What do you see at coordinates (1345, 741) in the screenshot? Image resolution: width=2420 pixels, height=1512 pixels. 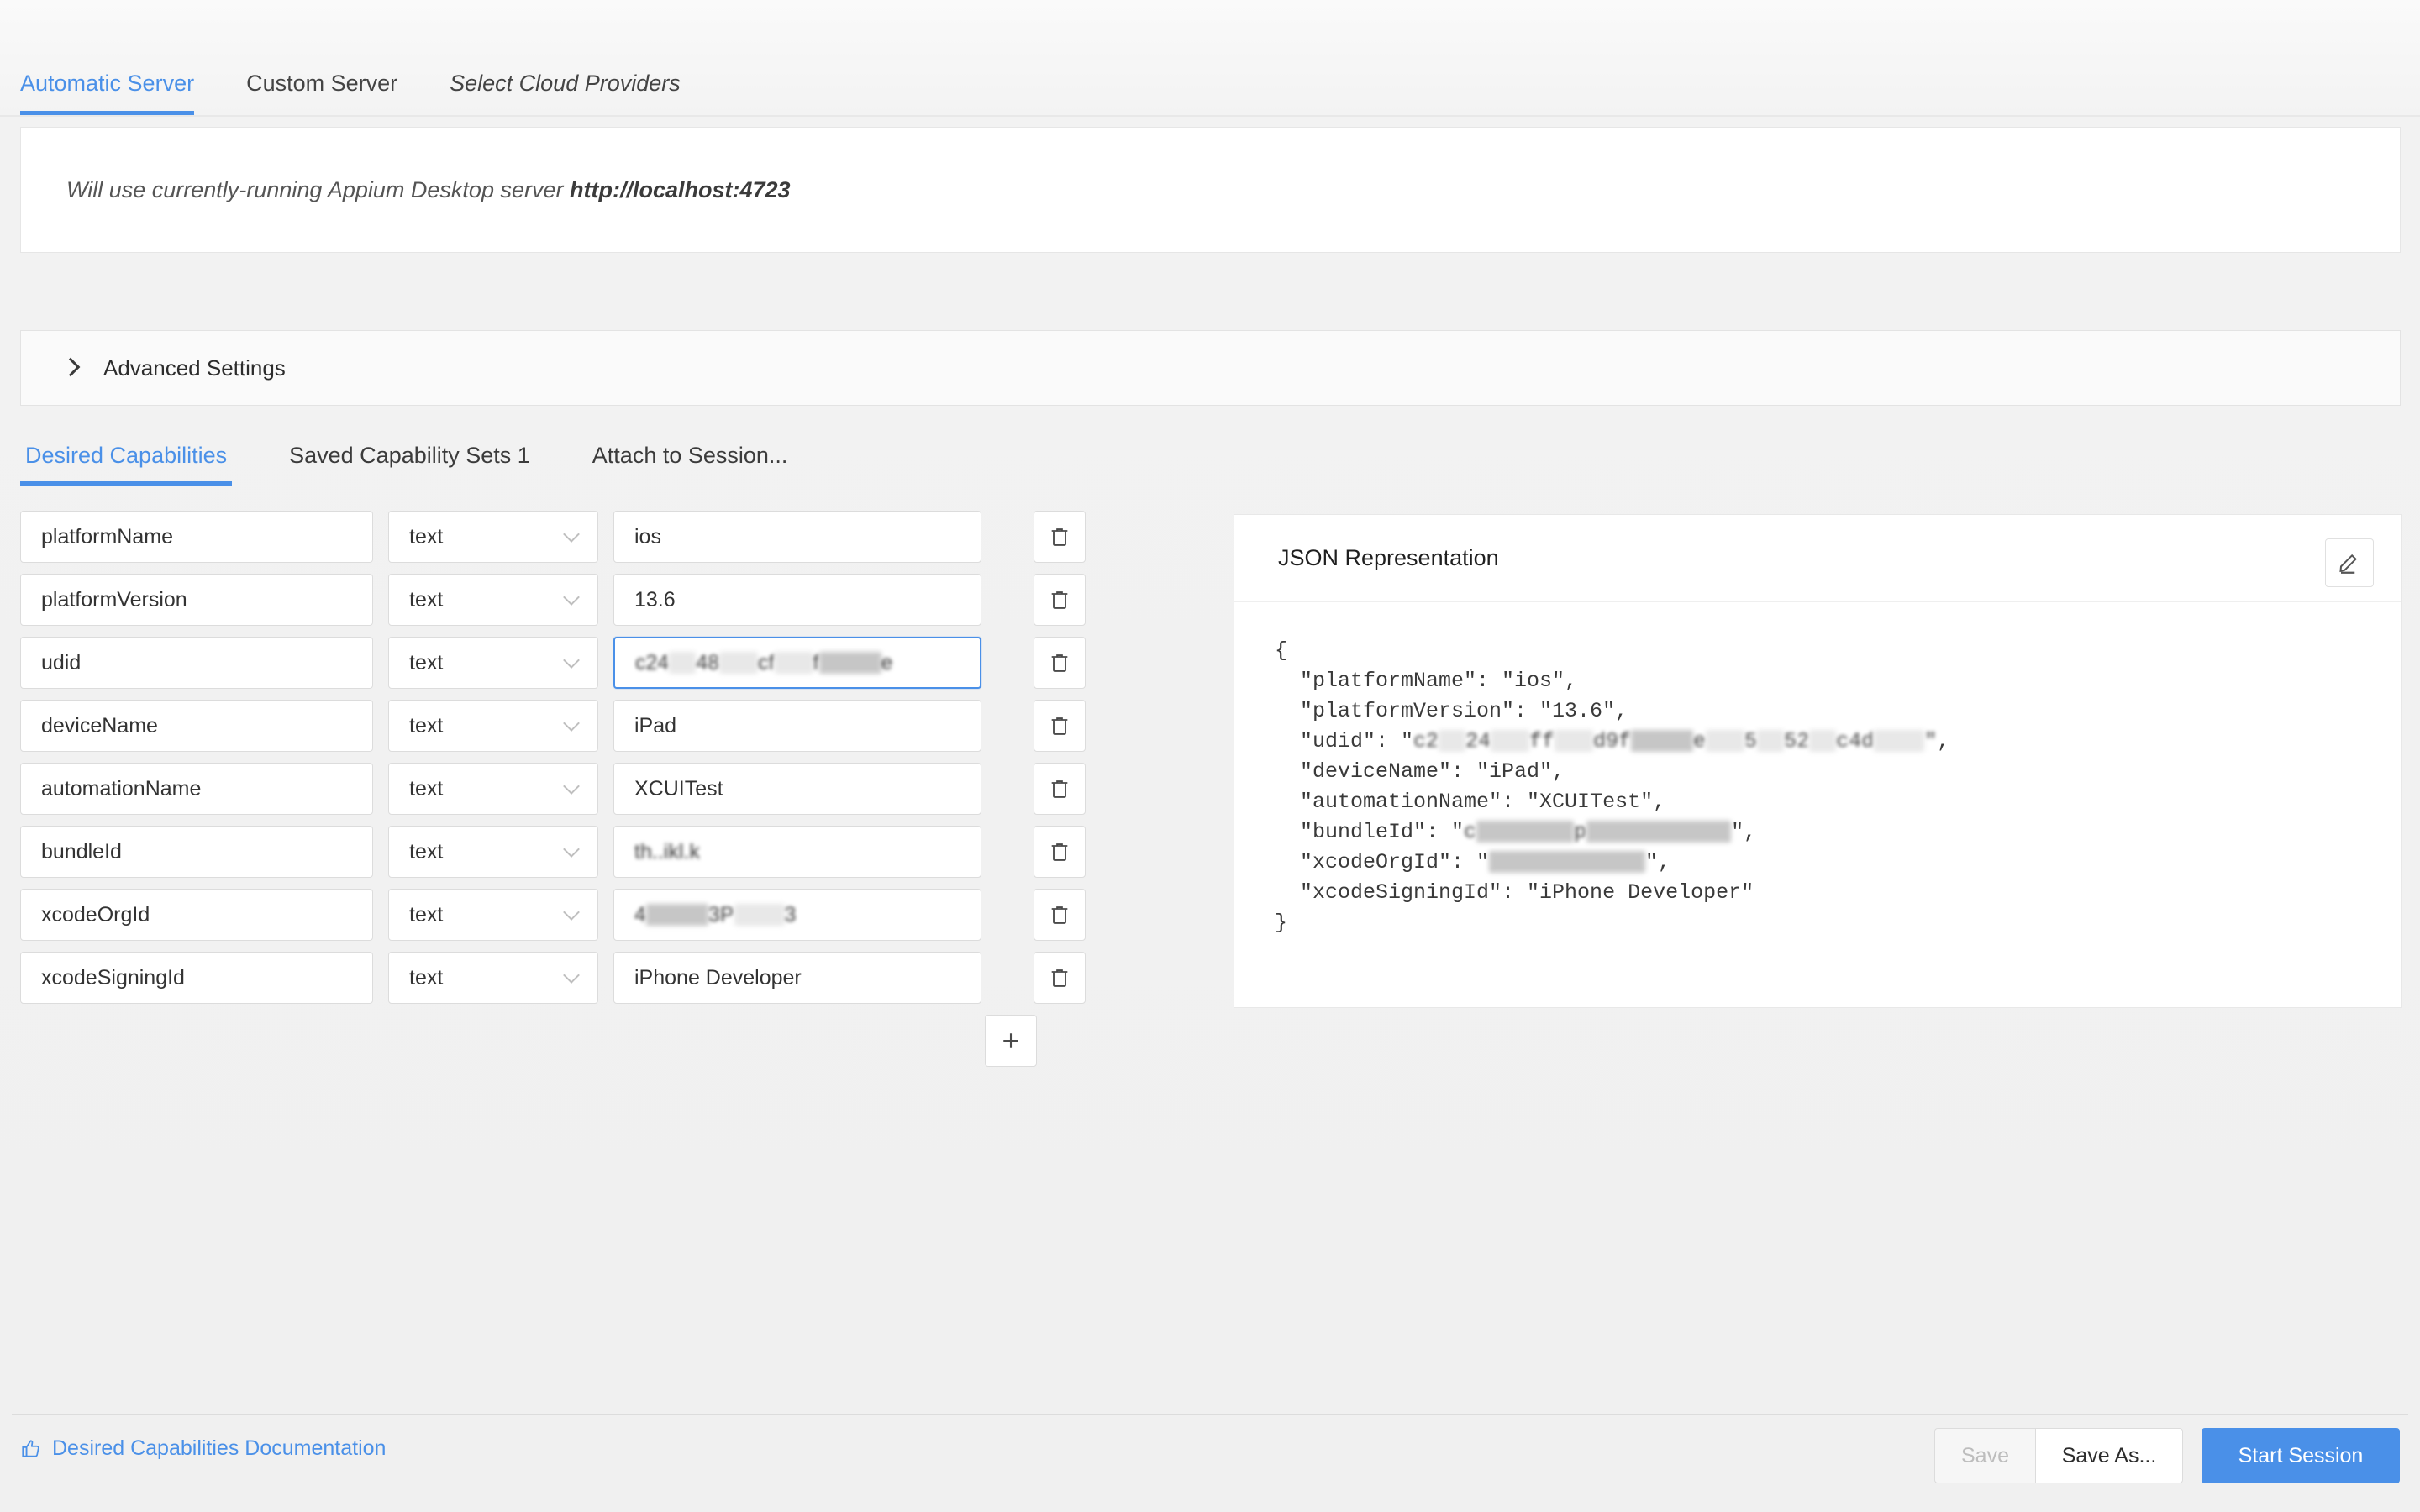 I see `json-line-text: "udid": "` at bounding box center [1345, 741].